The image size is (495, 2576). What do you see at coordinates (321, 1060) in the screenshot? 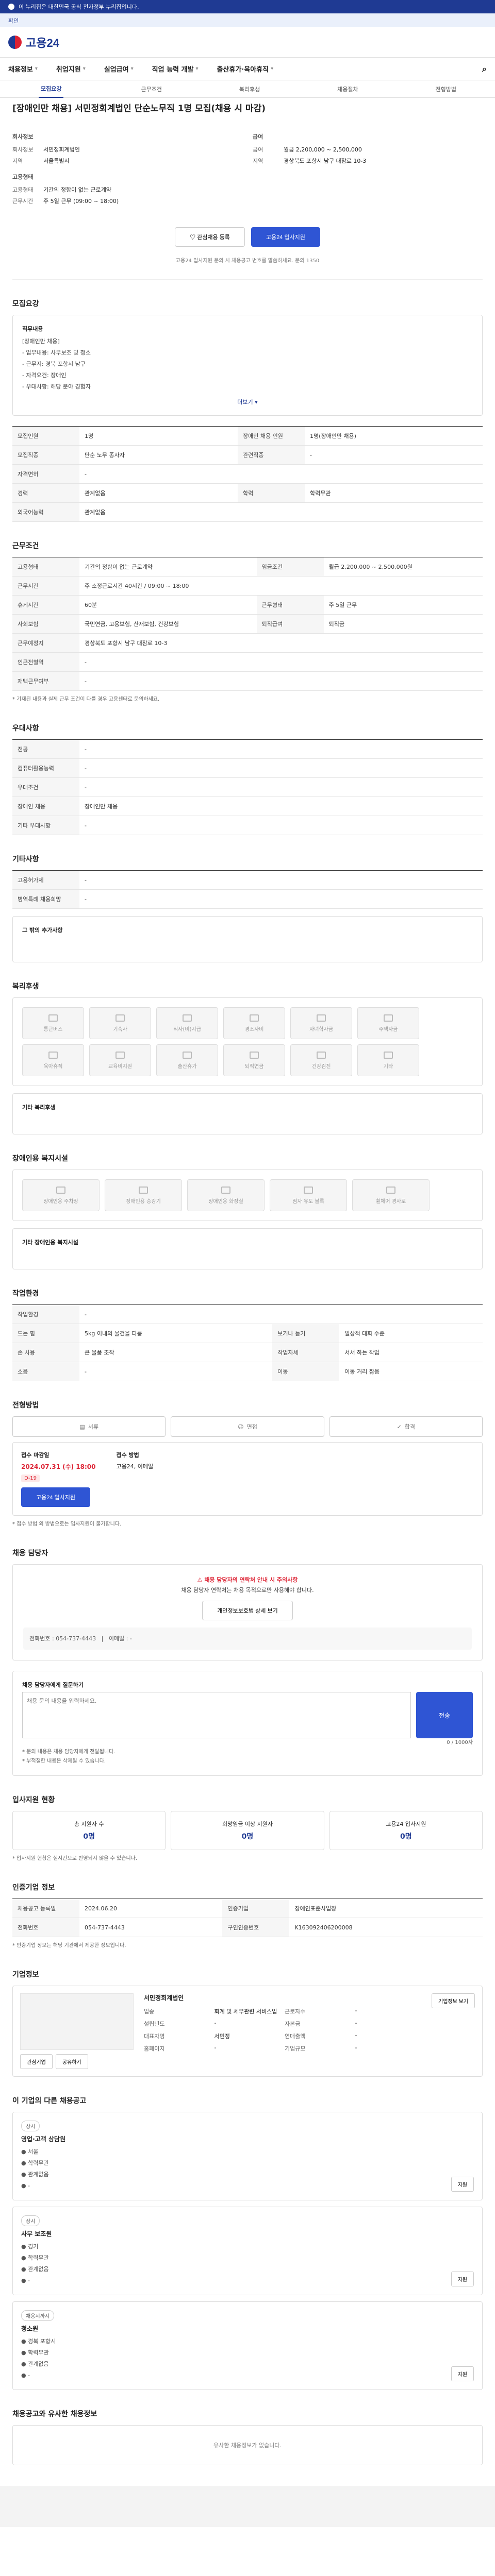
I see `facility-item: 건강검진` at bounding box center [321, 1060].